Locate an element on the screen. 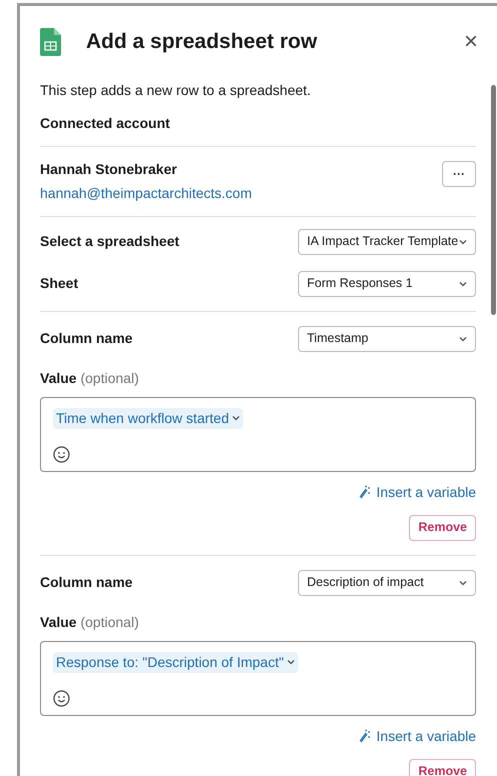  value-field: Response to: "Description of Impact" is located at coordinates (258, 678).